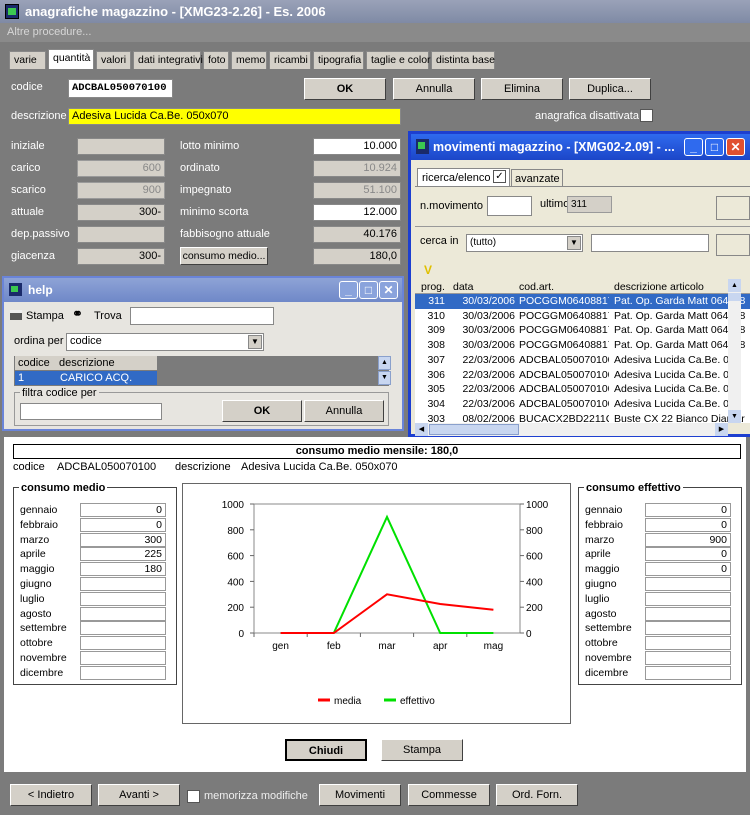 The width and height of the screenshot is (750, 815). What do you see at coordinates (357, 168) in the screenshot?
I see `right-field-value: 10.924` at bounding box center [357, 168].